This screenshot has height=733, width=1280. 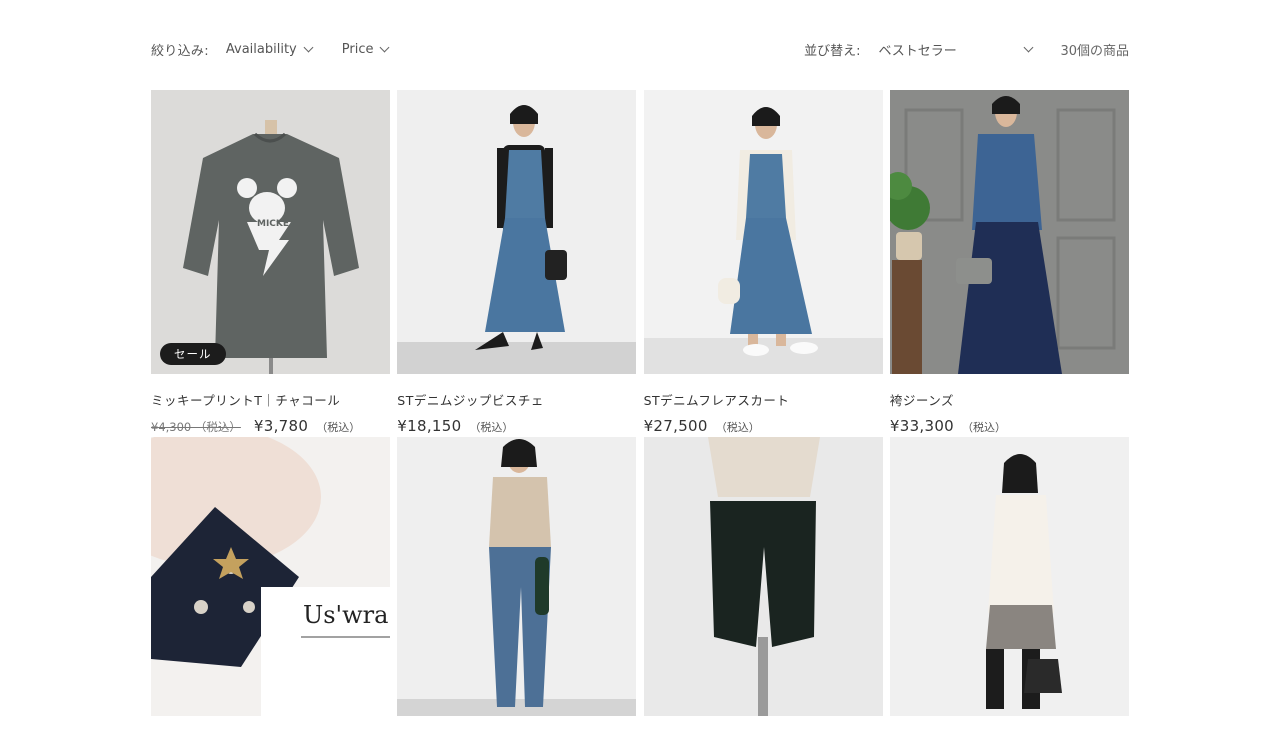 I want to click on hakama-jeans-photo, so click(x=1009, y=232).